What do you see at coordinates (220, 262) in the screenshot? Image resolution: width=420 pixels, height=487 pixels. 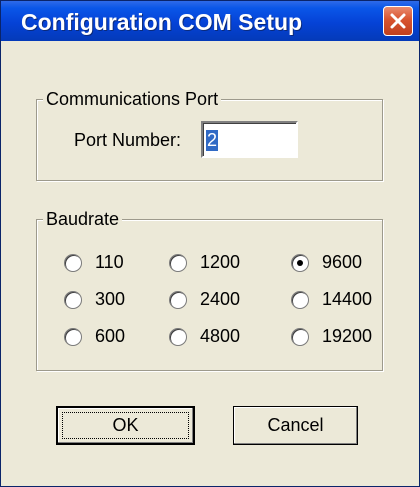 I see `radio-label: 1200` at bounding box center [220, 262].